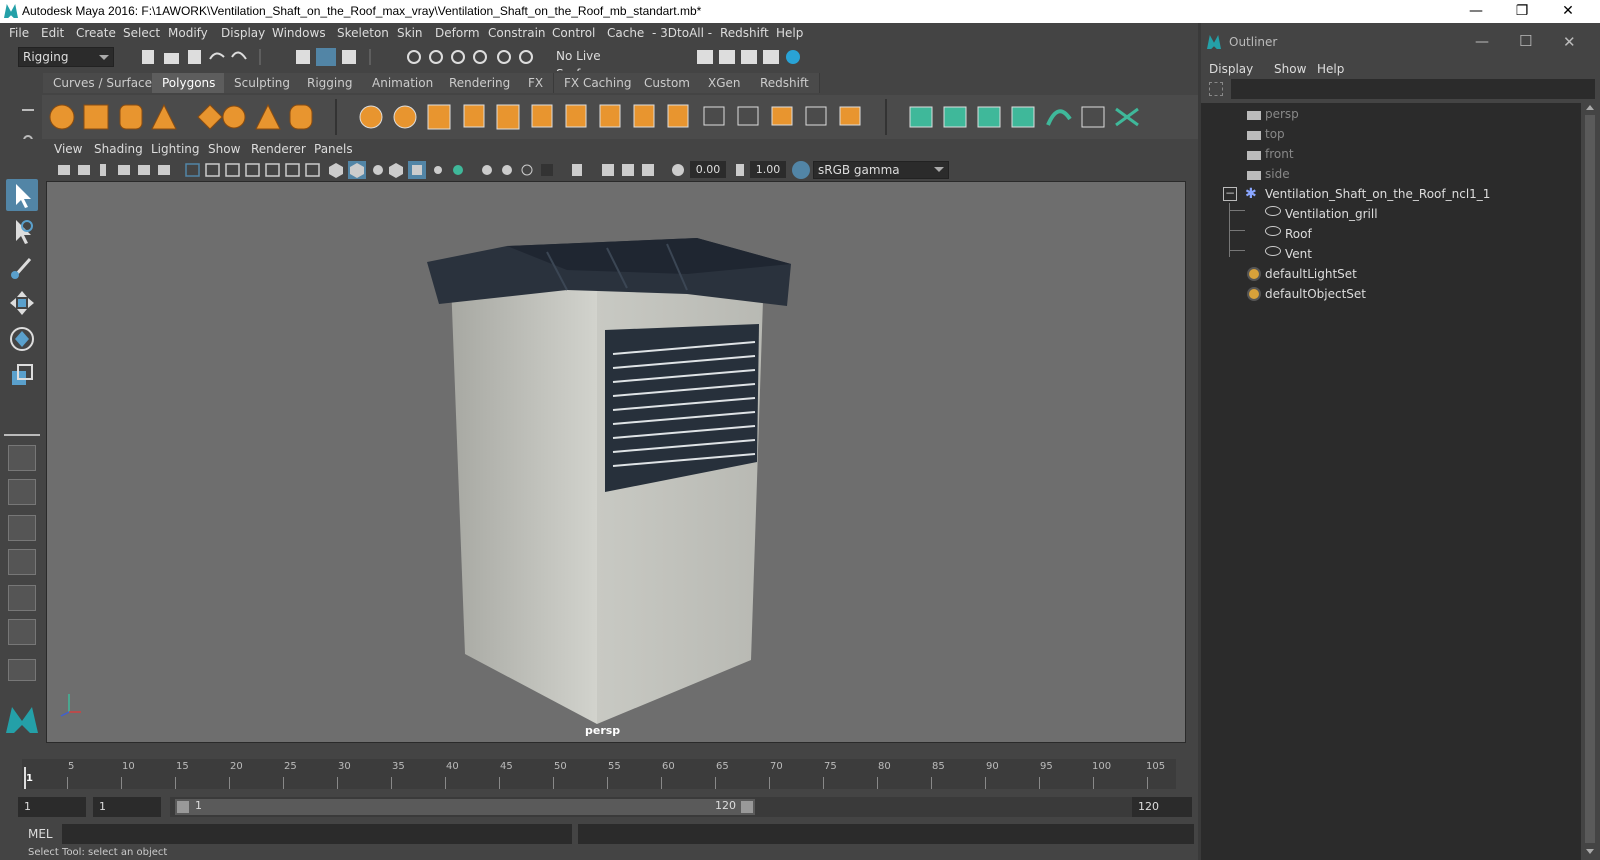 The image size is (1600, 860). What do you see at coordinates (747, 807) in the screenshot?
I see `range-end-handle` at bounding box center [747, 807].